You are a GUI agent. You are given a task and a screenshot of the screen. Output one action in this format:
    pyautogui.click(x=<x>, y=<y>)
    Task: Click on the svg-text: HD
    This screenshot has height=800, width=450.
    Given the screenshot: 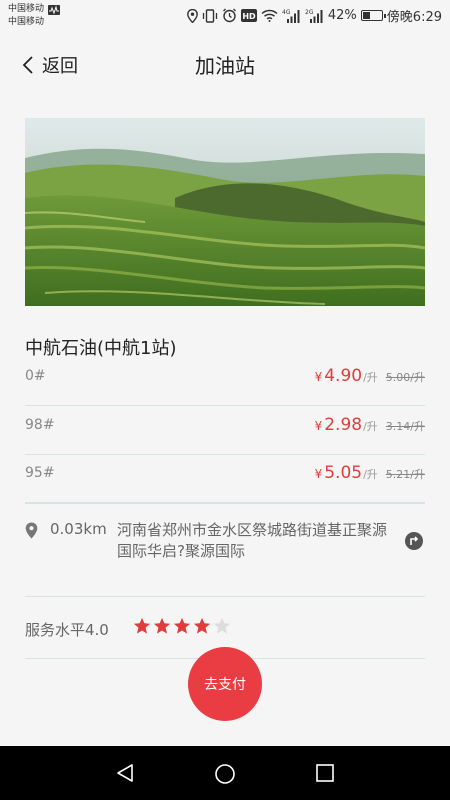 What is the action you would take?
    pyautogui.click(x=249, y=16)
    